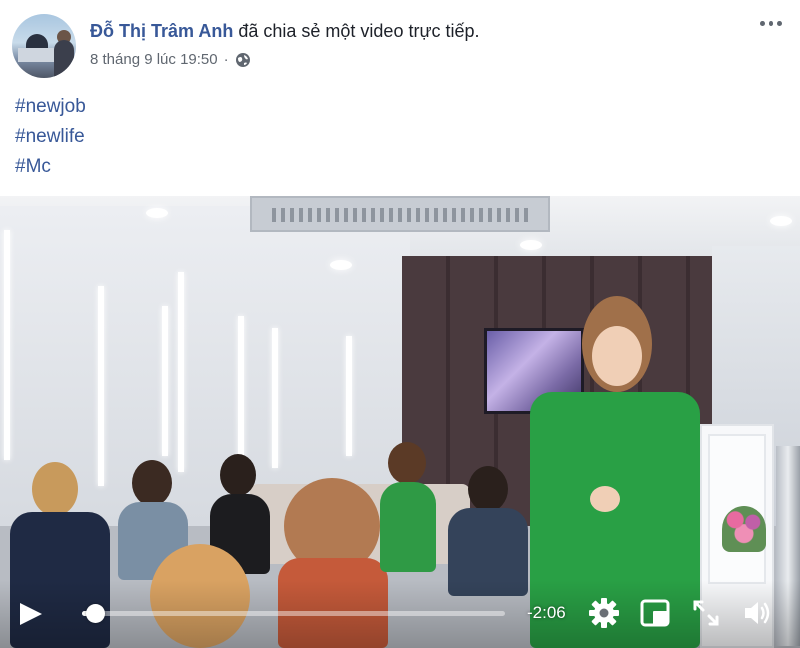 The width and height of the screenshot is (800, 648). Describe the element at coordinates (95, 613) in the screenshot. I see `progress-scrubber-handle` at that location.